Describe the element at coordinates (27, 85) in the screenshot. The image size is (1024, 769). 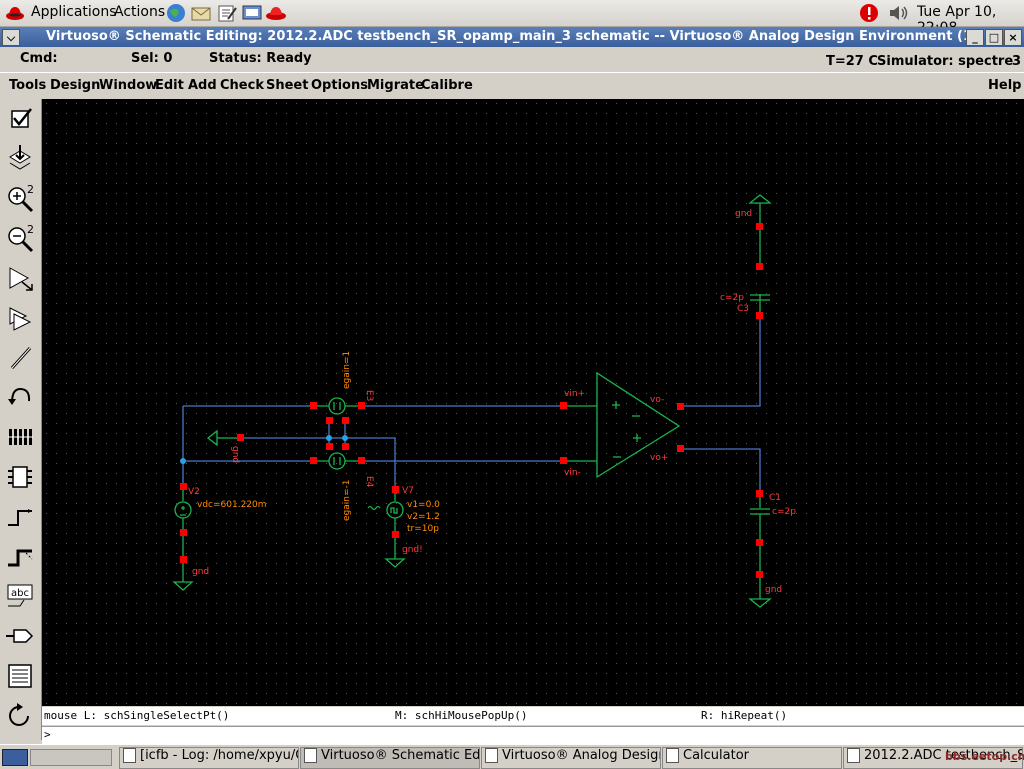
I see `menu-tools: Tools` at that location.